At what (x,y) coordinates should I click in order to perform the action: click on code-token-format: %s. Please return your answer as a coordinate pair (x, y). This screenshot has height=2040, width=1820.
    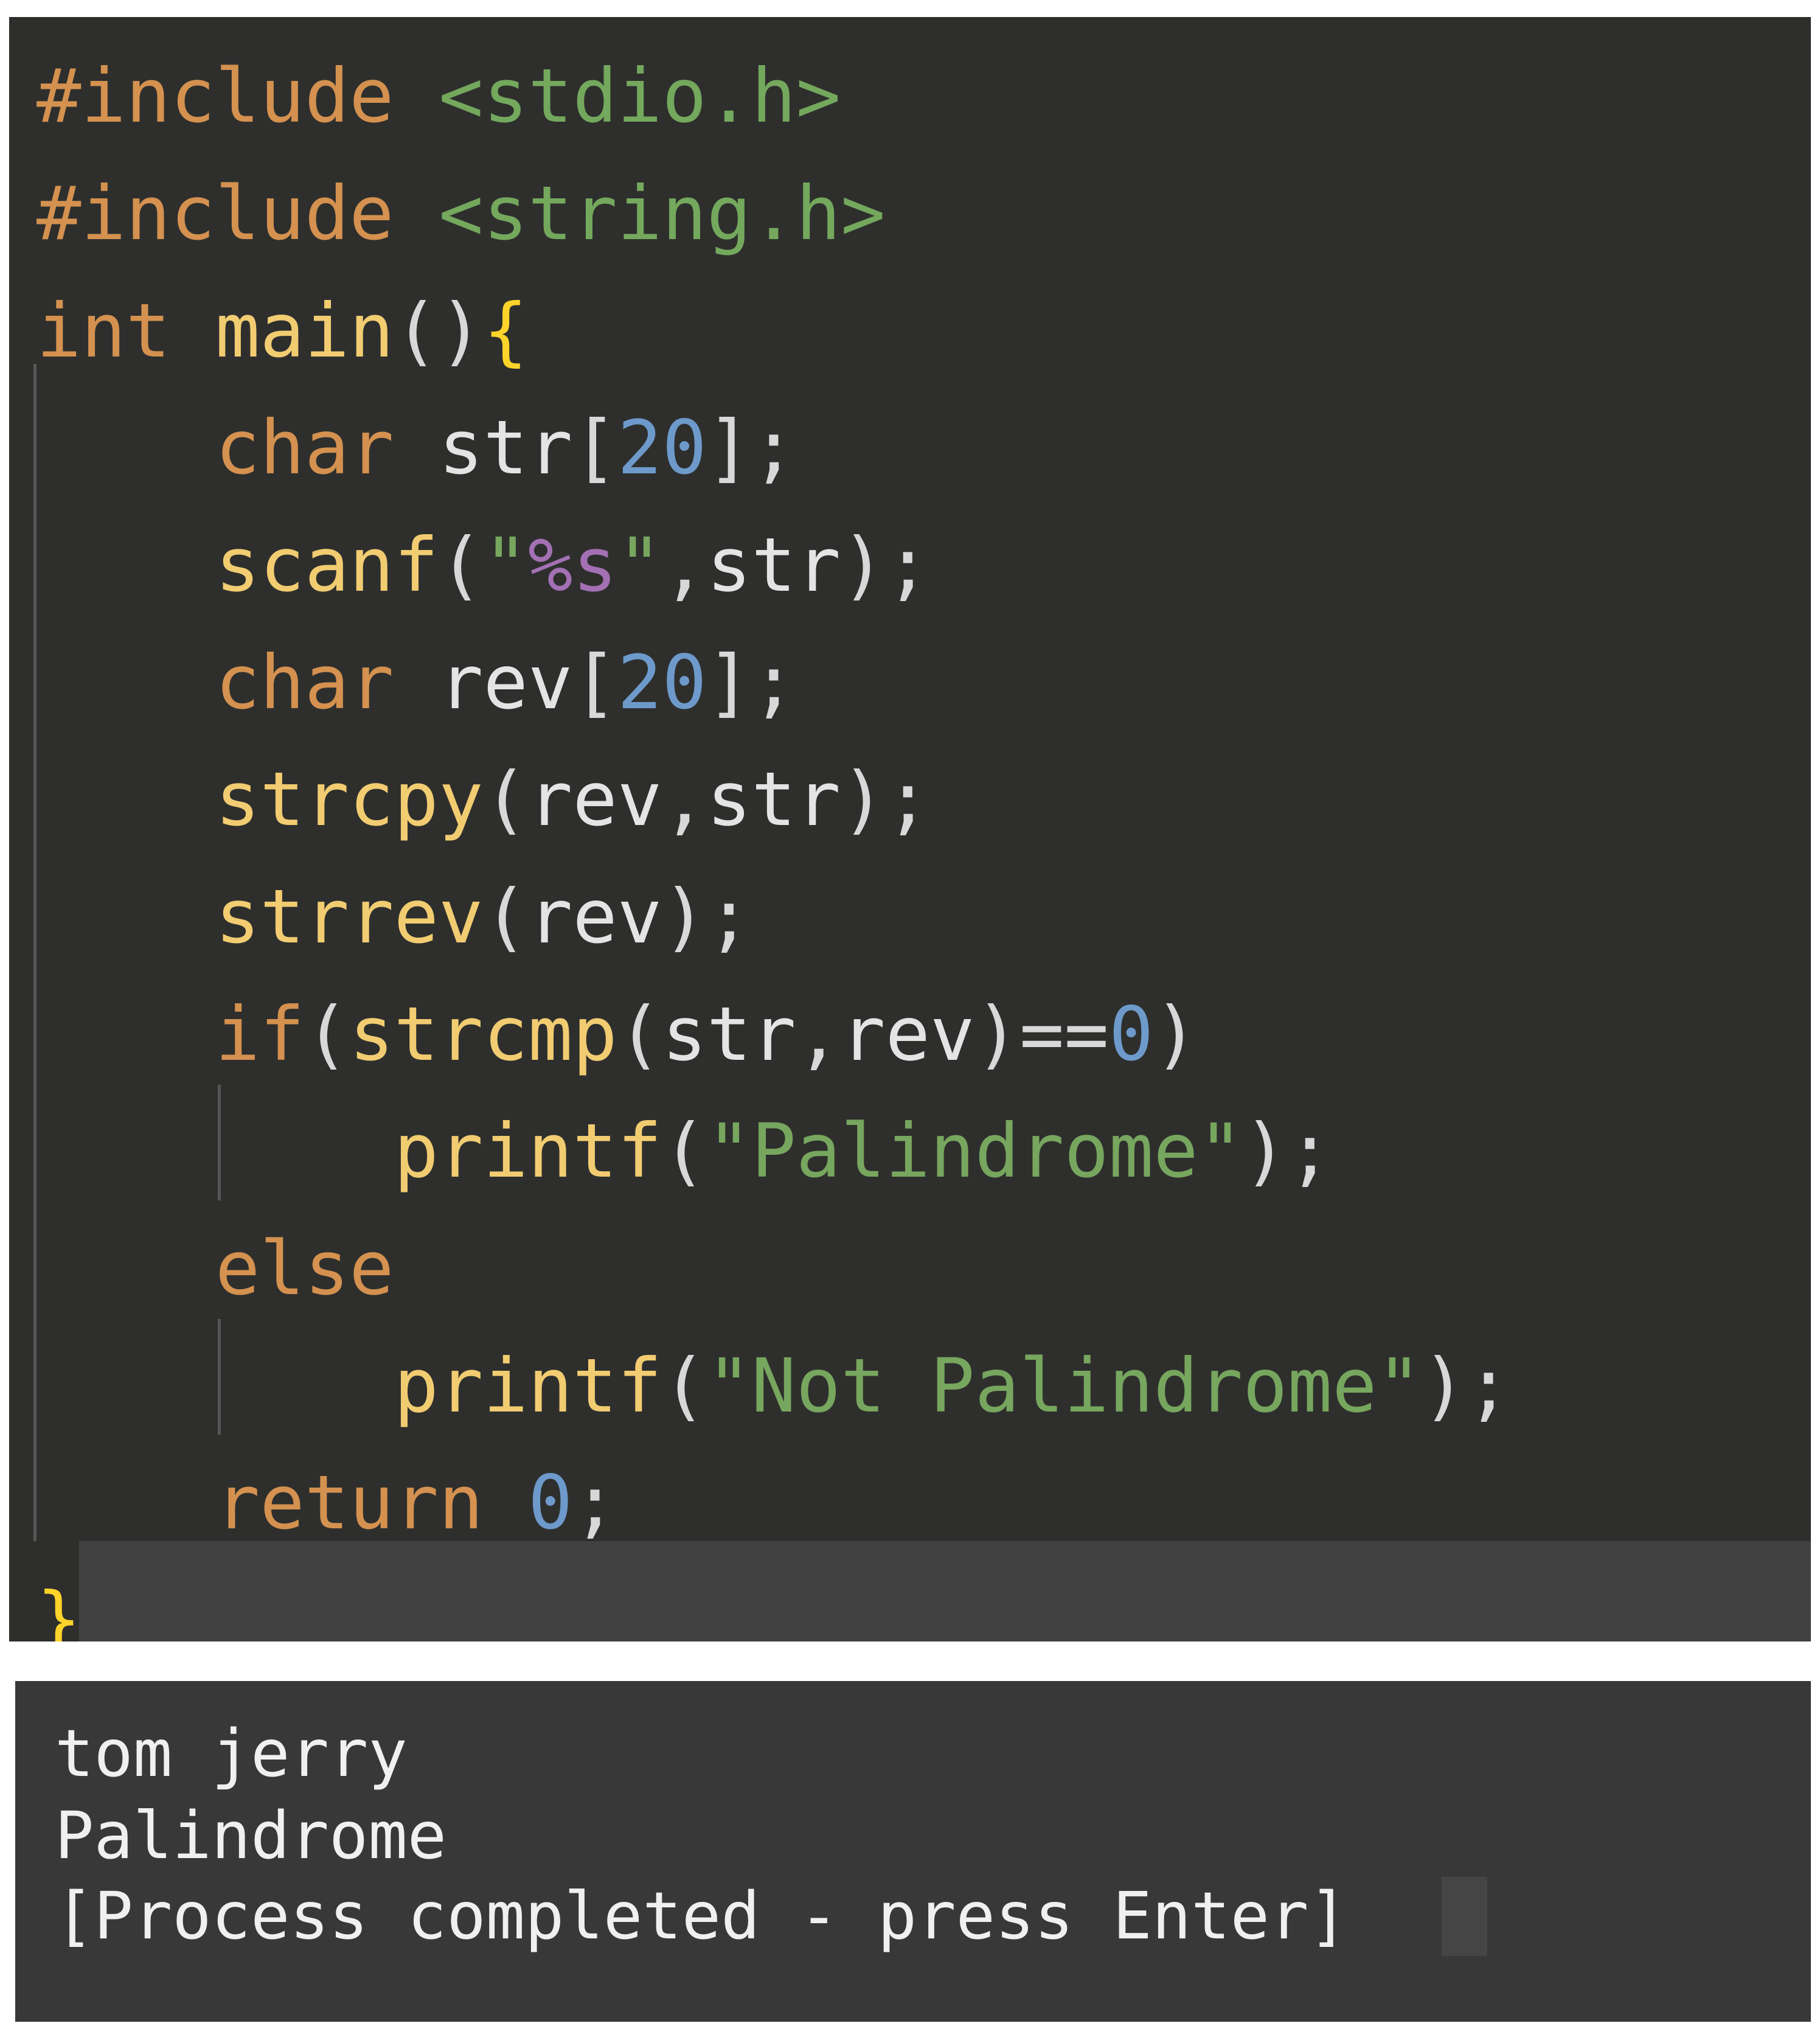
    Looking at the image, I should click on (572, 565).